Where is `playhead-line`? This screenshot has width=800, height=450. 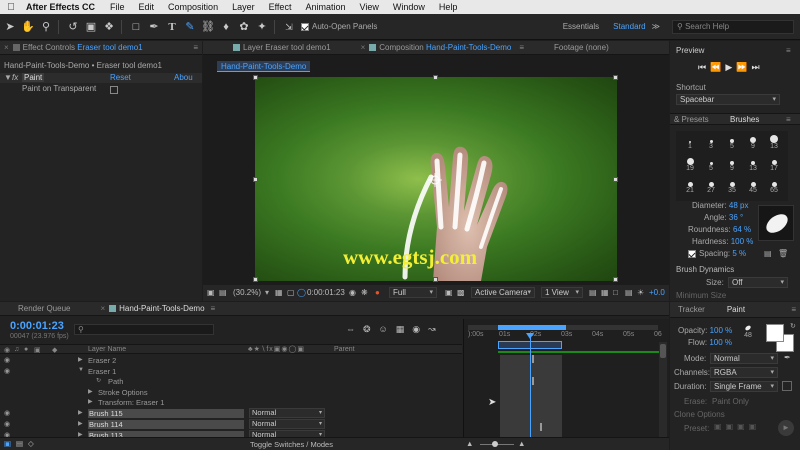
playhead-line is located at coordinates (530, 386).